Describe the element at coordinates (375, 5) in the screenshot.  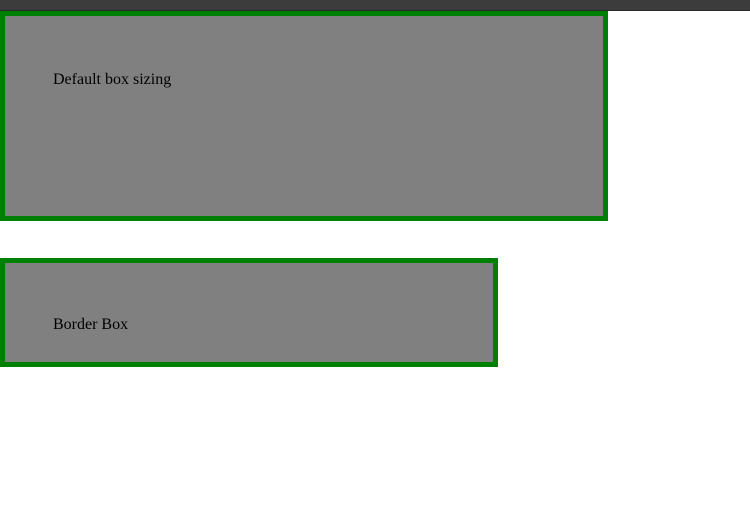
I see `browser-top-bar` at that location.